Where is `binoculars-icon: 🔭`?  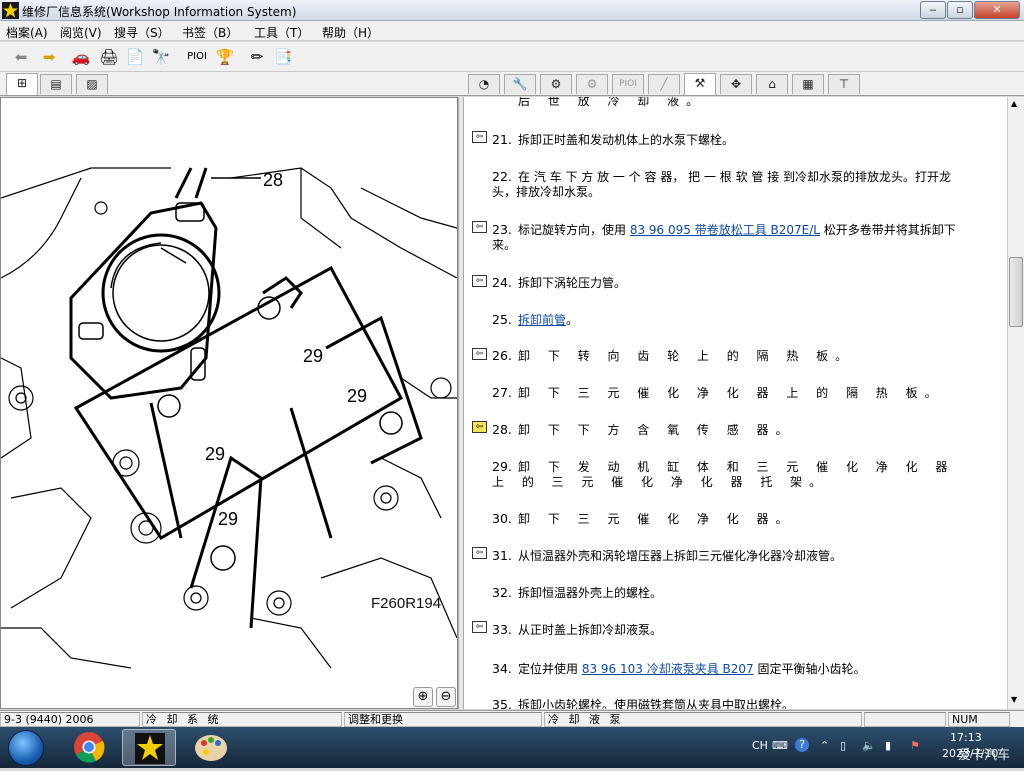
binoculars-icon: 🔭 is located at coordinates (161, 57).